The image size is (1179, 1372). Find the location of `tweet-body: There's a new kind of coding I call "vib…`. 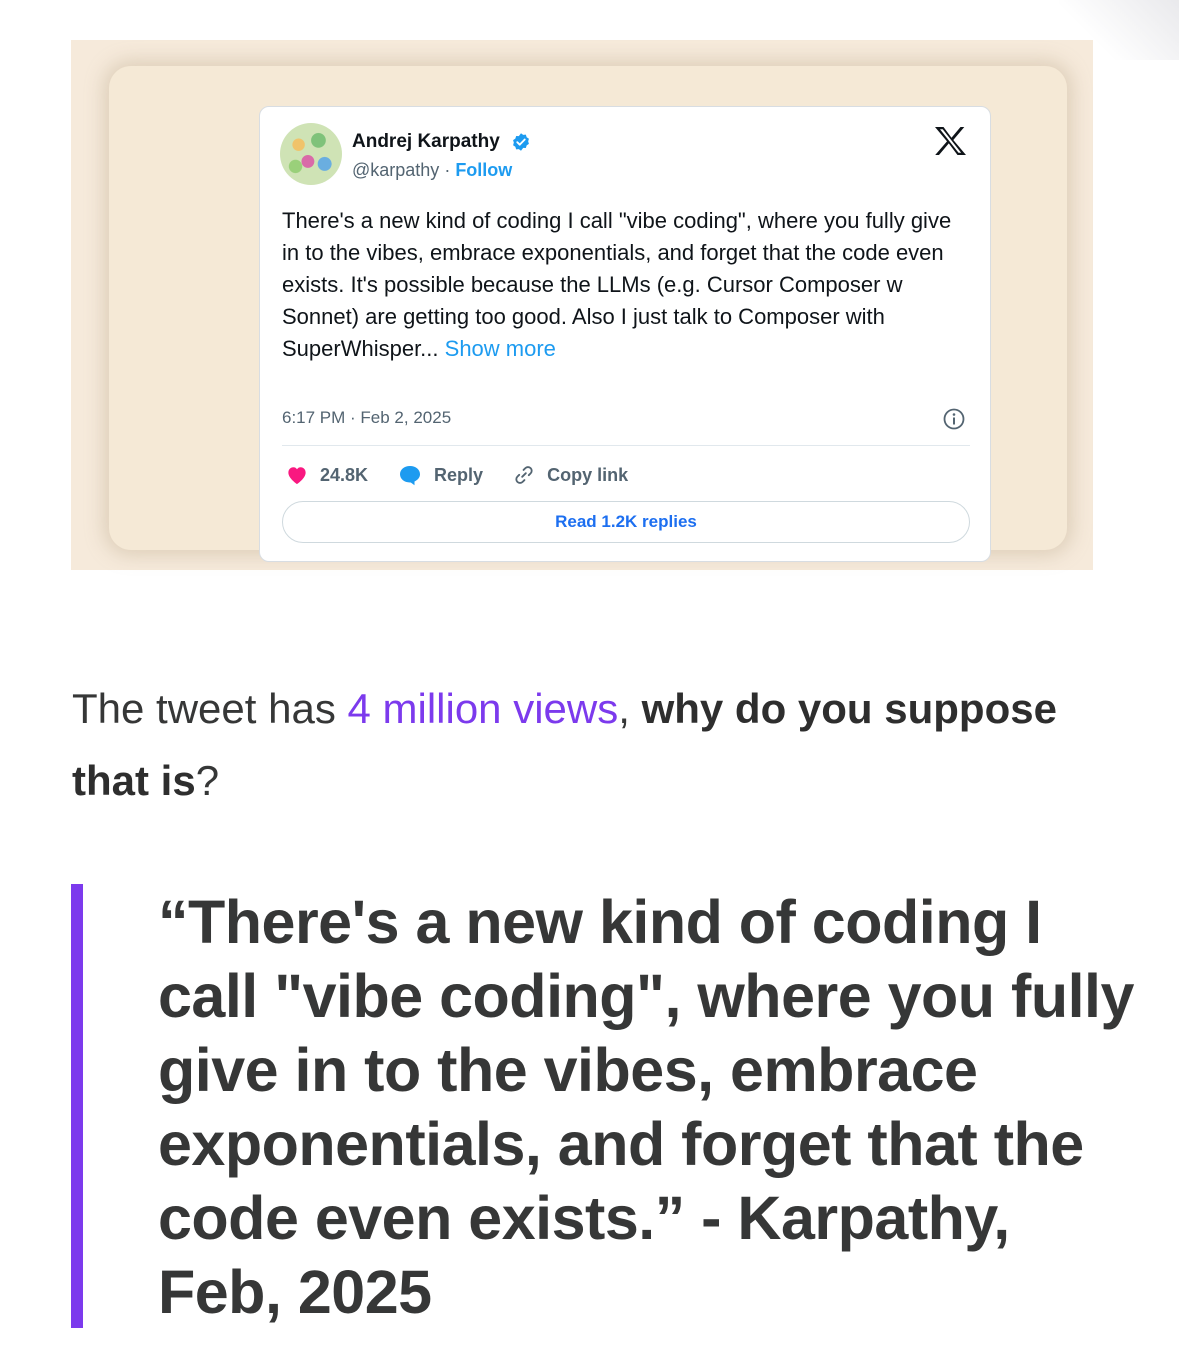

tweet-body: There's a new kind of coding I call "vib… is located at coordinates (617, 284).